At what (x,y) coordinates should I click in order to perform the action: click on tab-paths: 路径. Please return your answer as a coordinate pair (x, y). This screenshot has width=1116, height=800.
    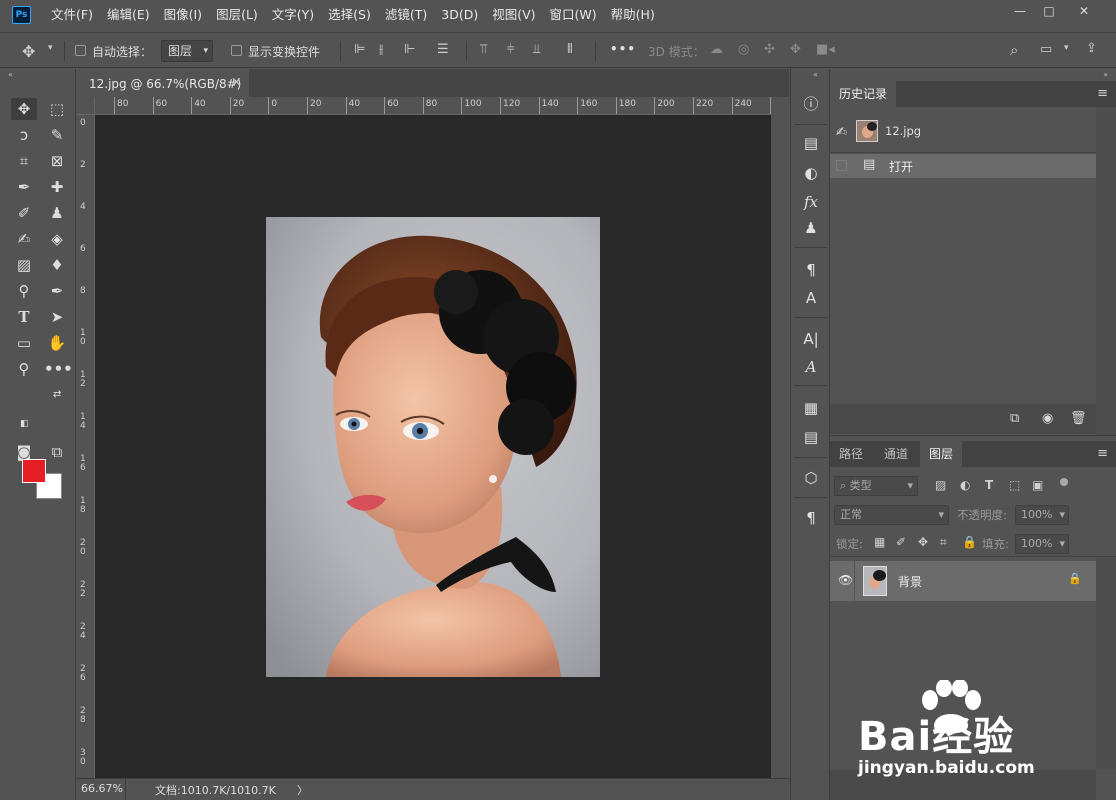
    Looking at the image, I should click on (851, 454).